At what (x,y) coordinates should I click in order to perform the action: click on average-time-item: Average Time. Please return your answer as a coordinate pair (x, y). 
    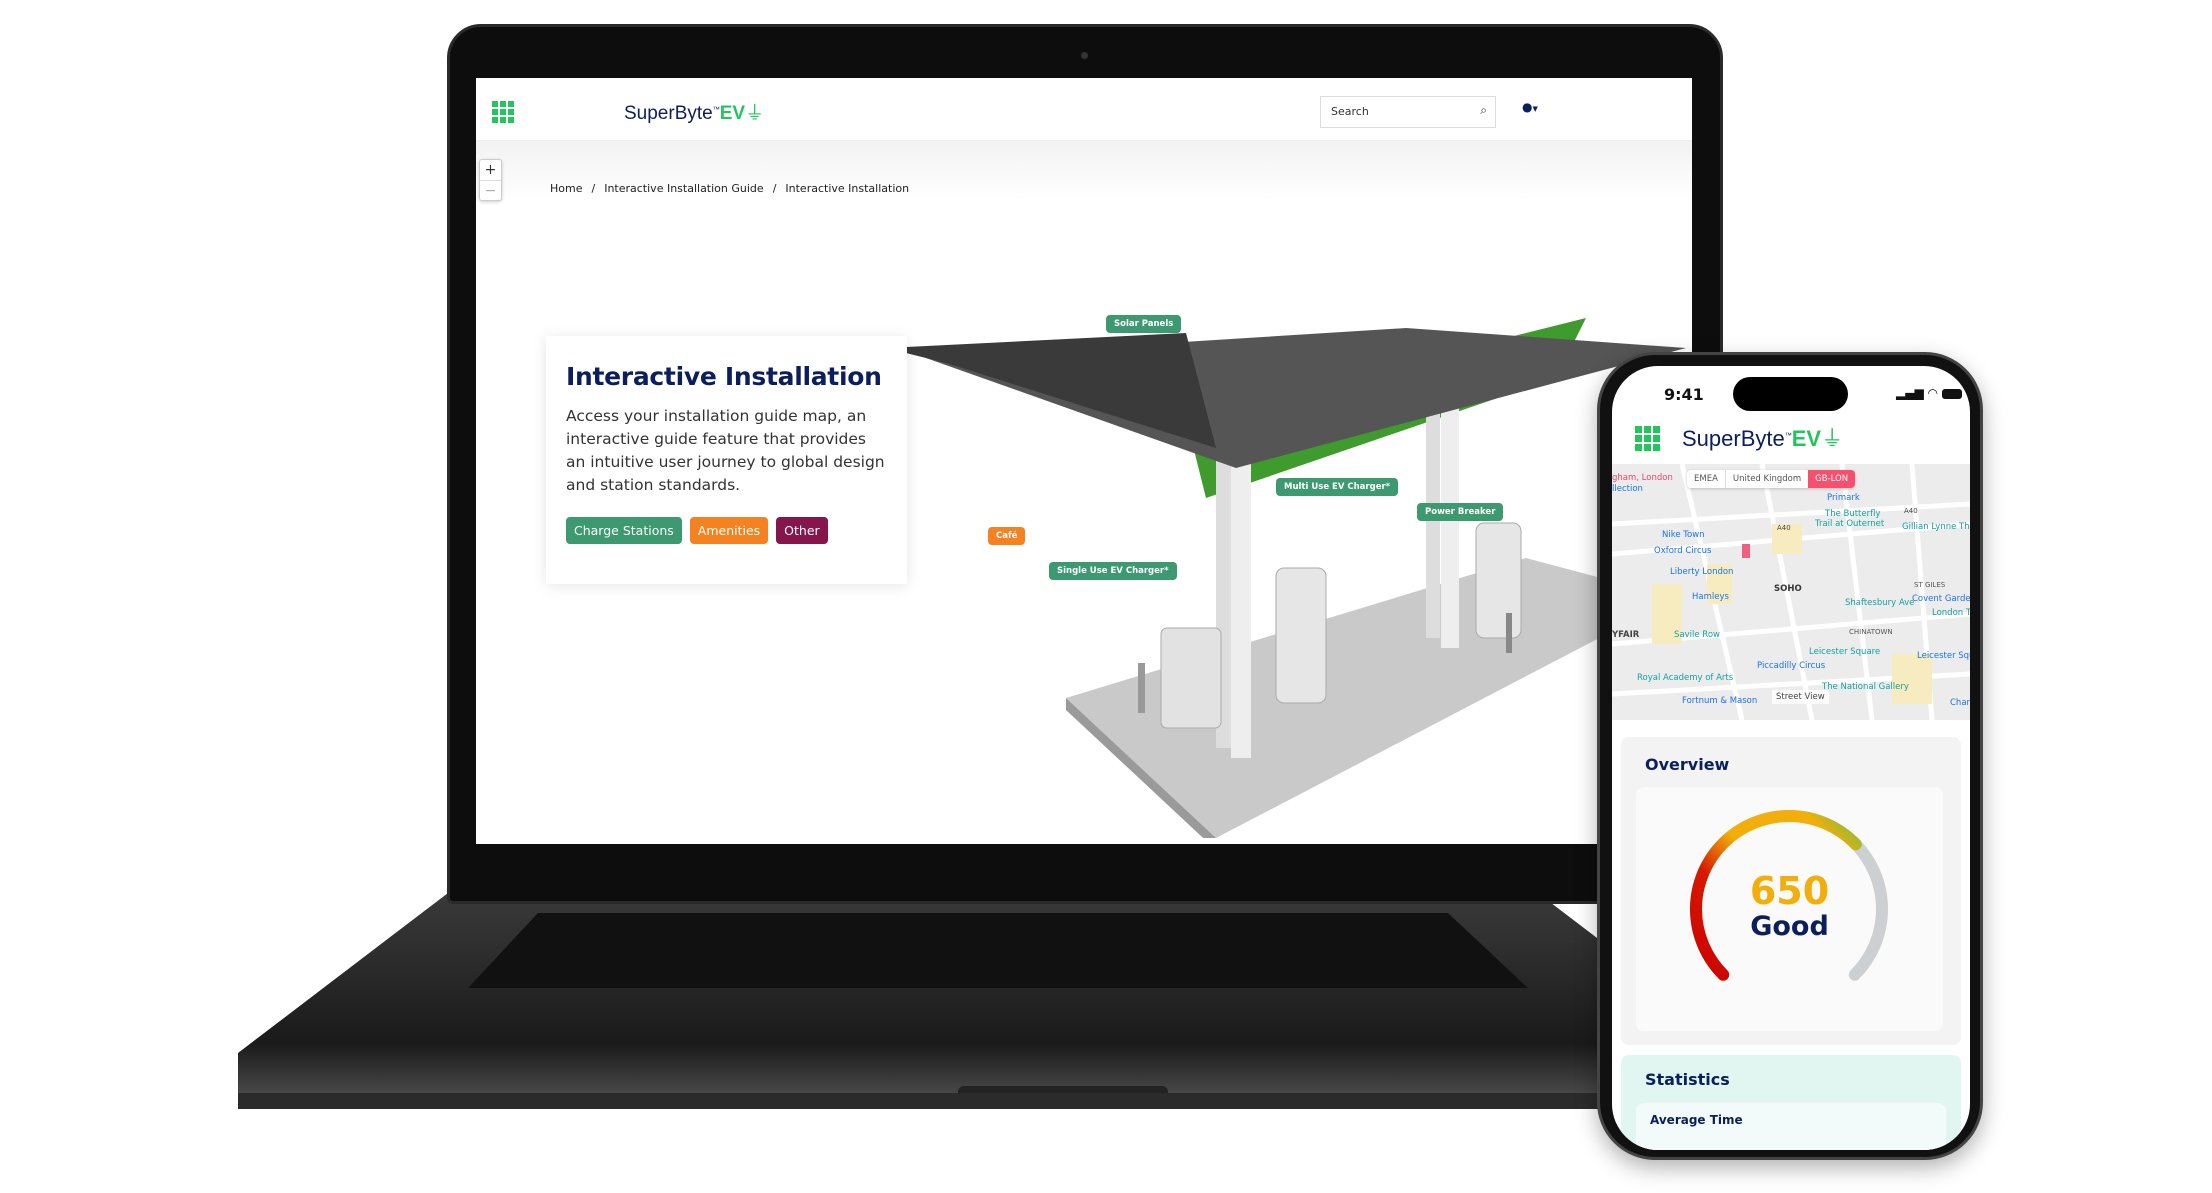
    Looking at the image, I should click on (1791, 1126).